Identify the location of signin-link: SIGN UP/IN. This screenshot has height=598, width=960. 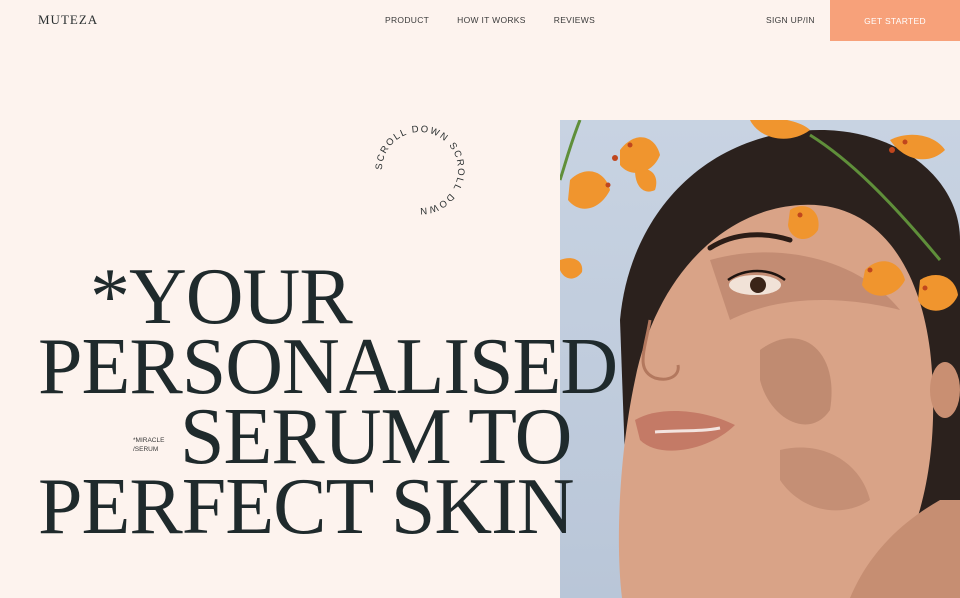
(790, 20).